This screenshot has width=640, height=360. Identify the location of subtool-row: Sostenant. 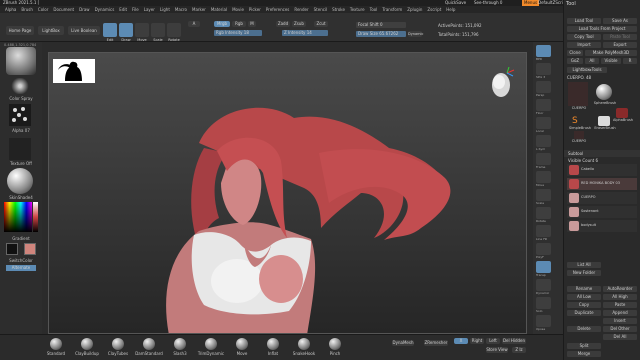
(602, 212).